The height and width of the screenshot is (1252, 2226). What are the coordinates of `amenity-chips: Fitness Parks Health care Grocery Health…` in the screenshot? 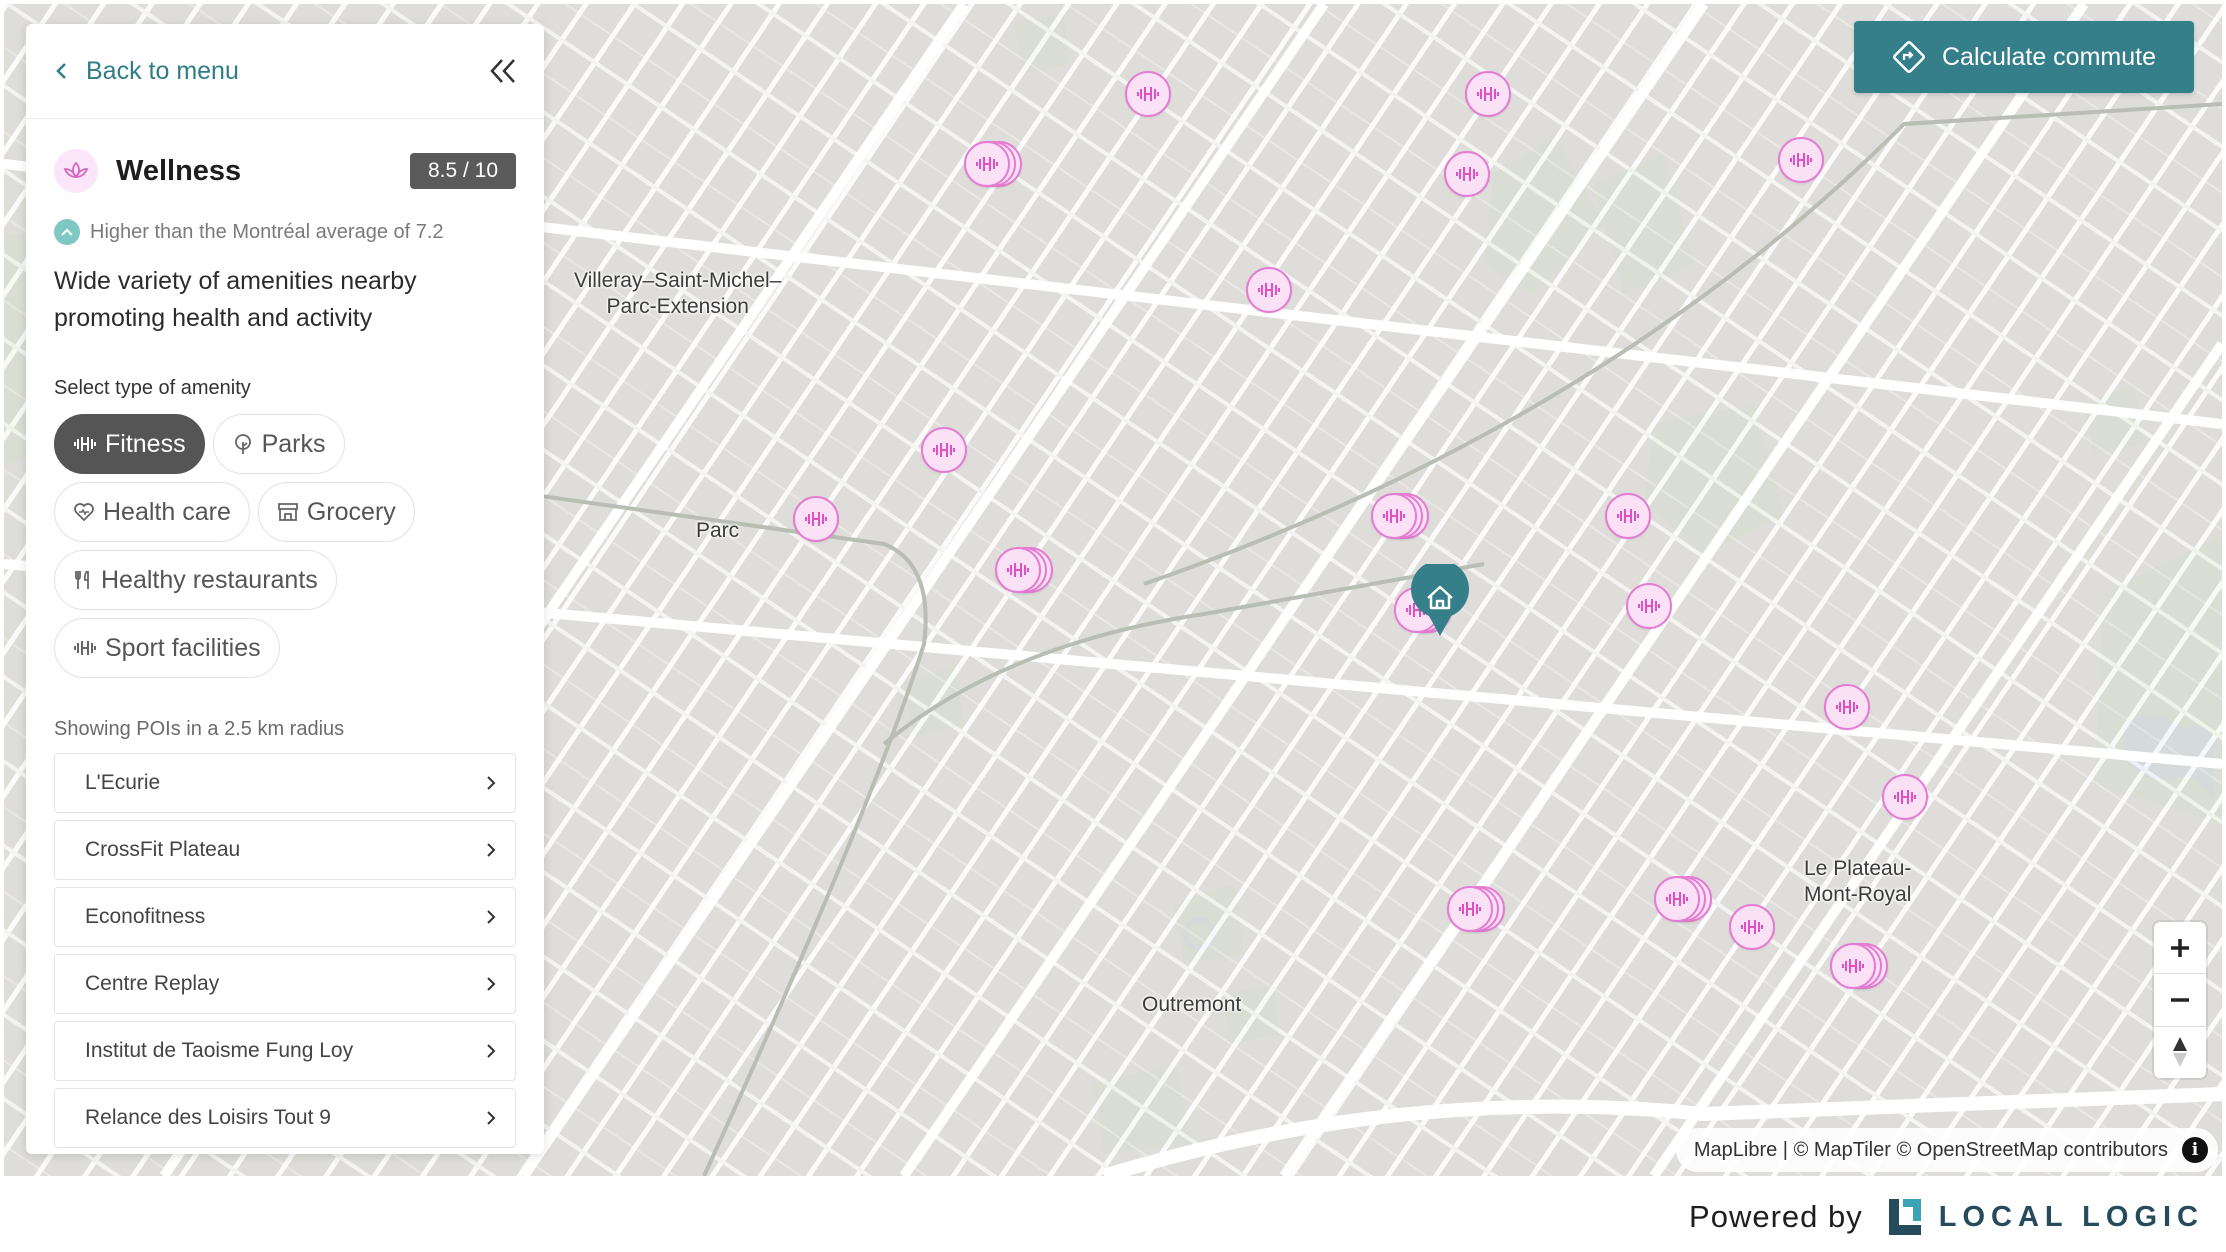 It's located at (289, 546).